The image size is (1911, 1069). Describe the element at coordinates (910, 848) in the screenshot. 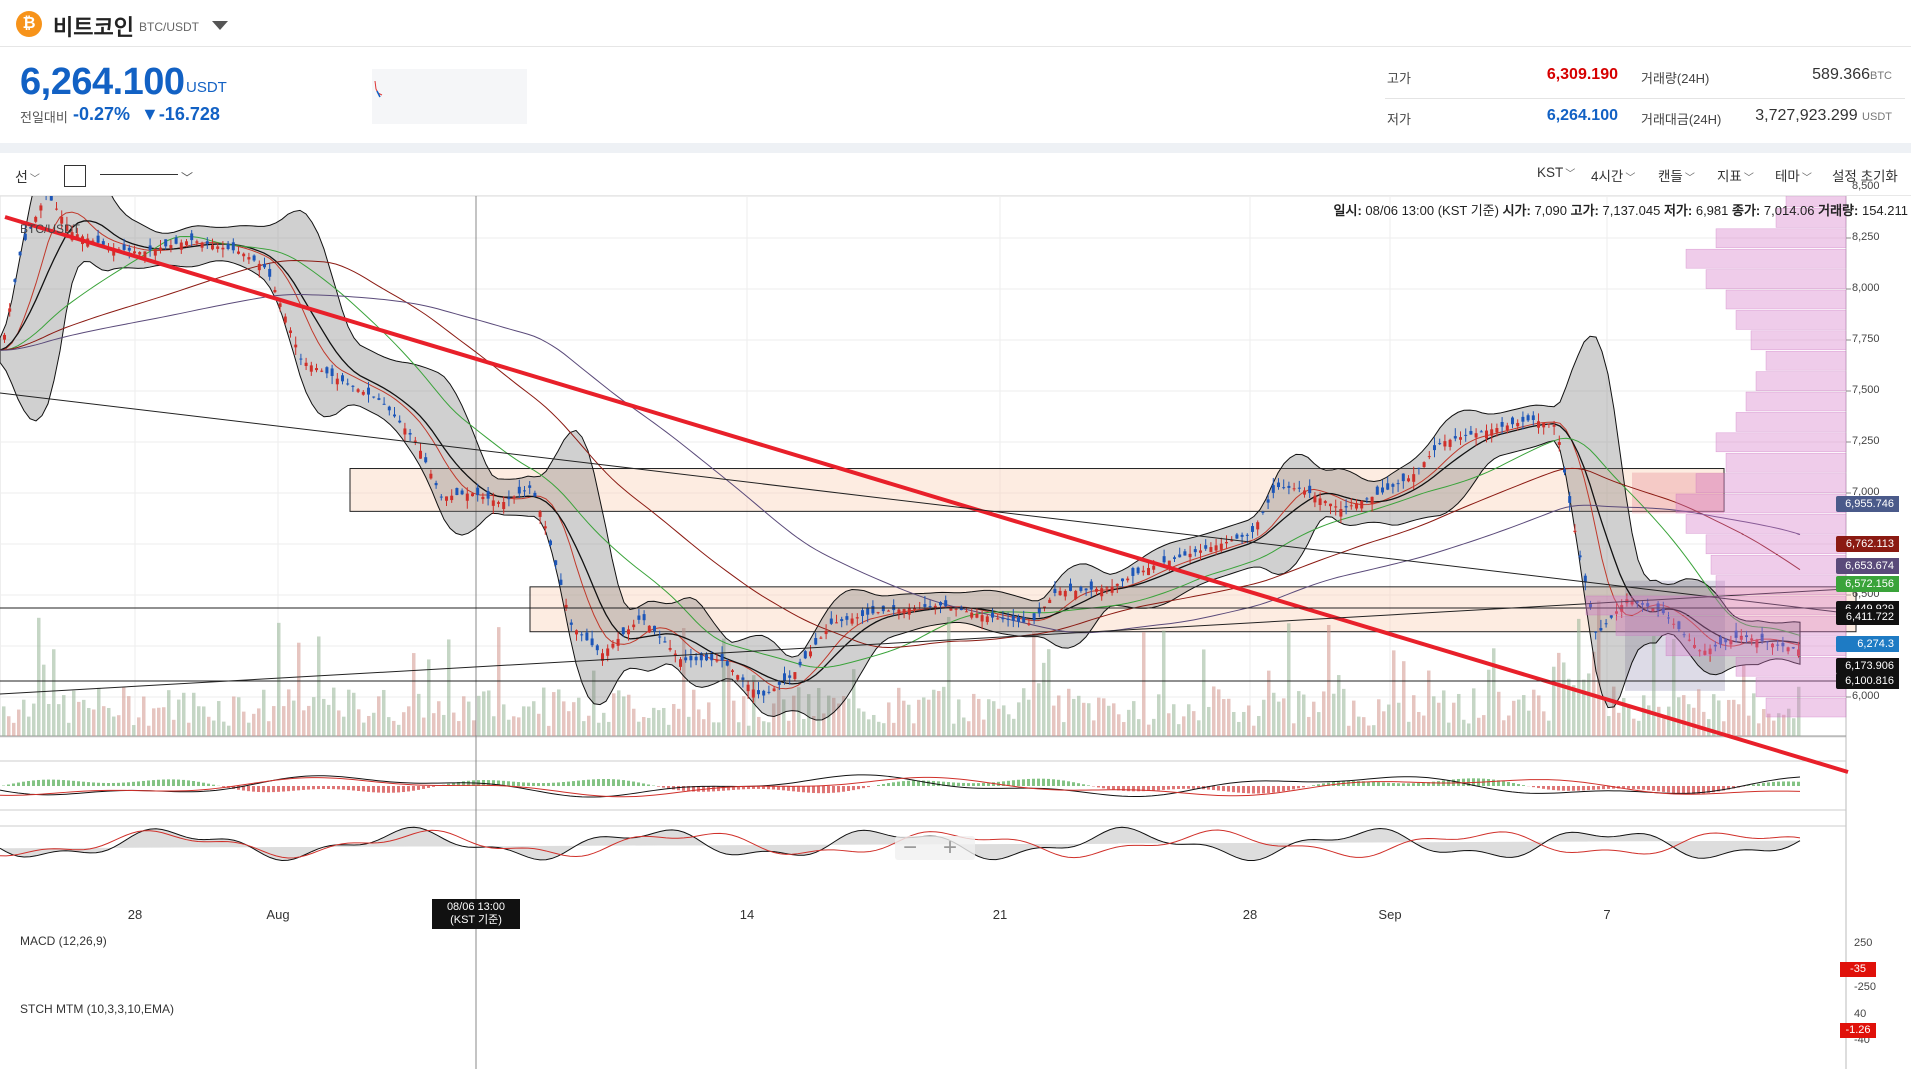

I see `zoom-out-button: −` at that location.